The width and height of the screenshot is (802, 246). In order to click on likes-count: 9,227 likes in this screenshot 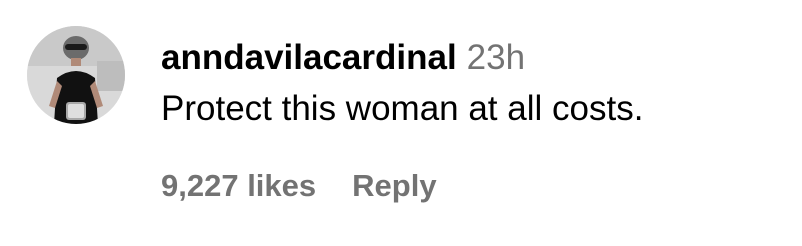, I will do `click(238, 185)`.